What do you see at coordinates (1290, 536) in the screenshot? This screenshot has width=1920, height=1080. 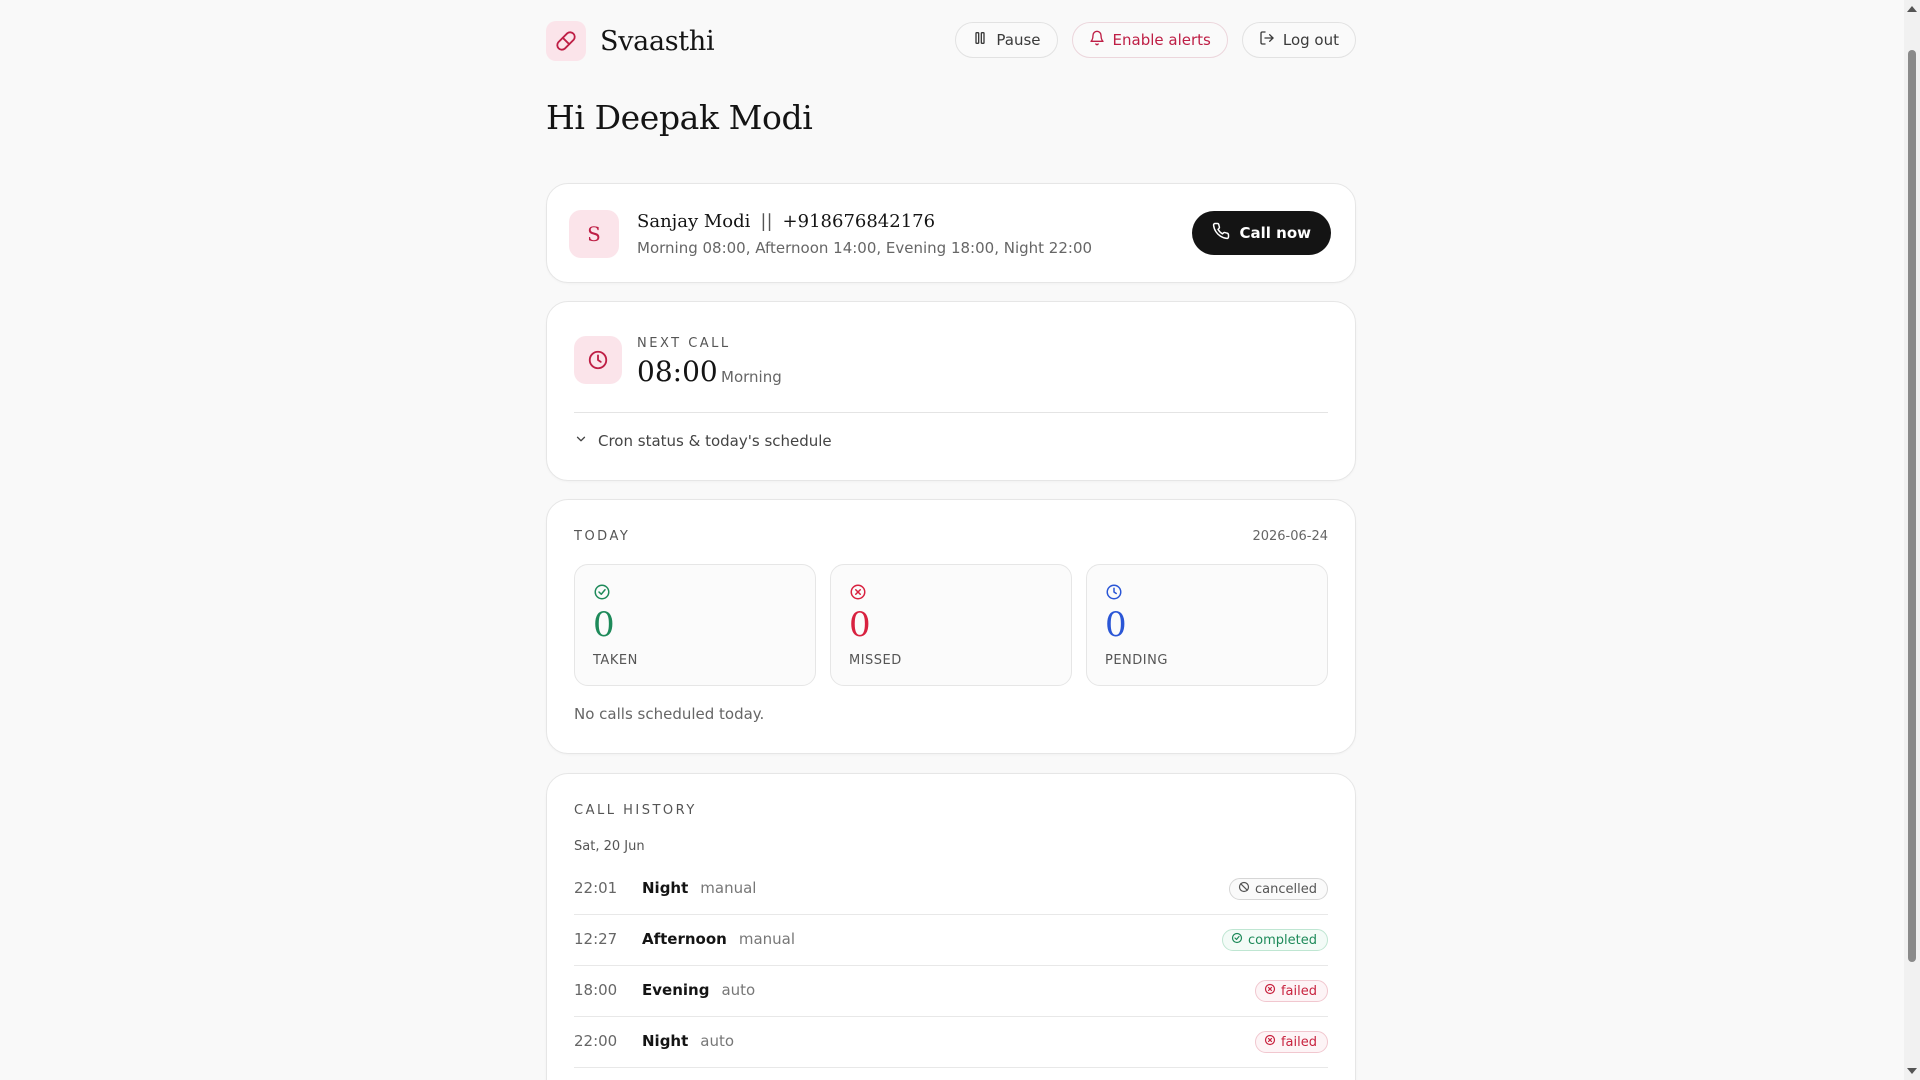 I see `today-date: 2026-06-24` at bounding box center [1290, 536].